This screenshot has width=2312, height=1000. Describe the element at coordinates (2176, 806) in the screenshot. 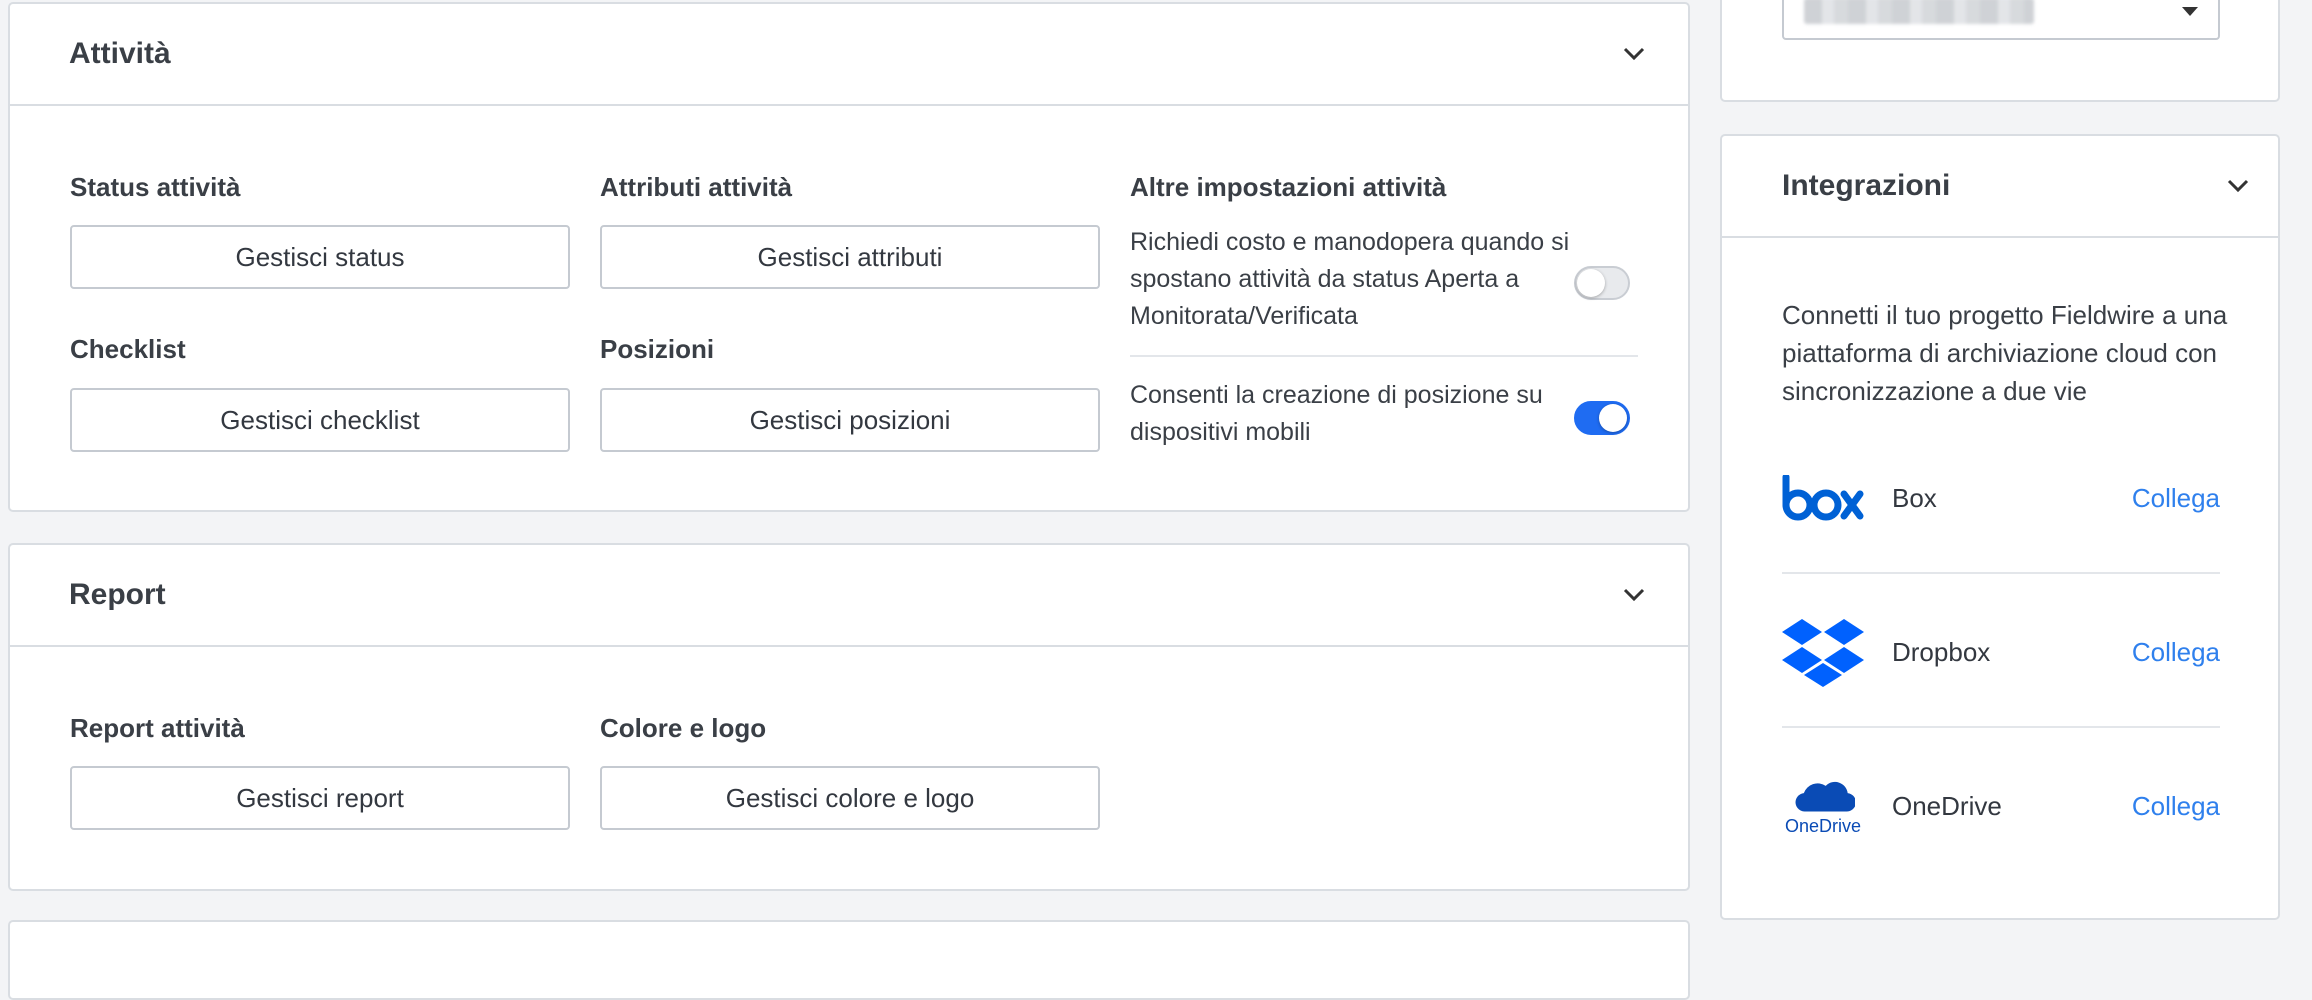

I see `connect-onedrive-link: Collega` at that location.